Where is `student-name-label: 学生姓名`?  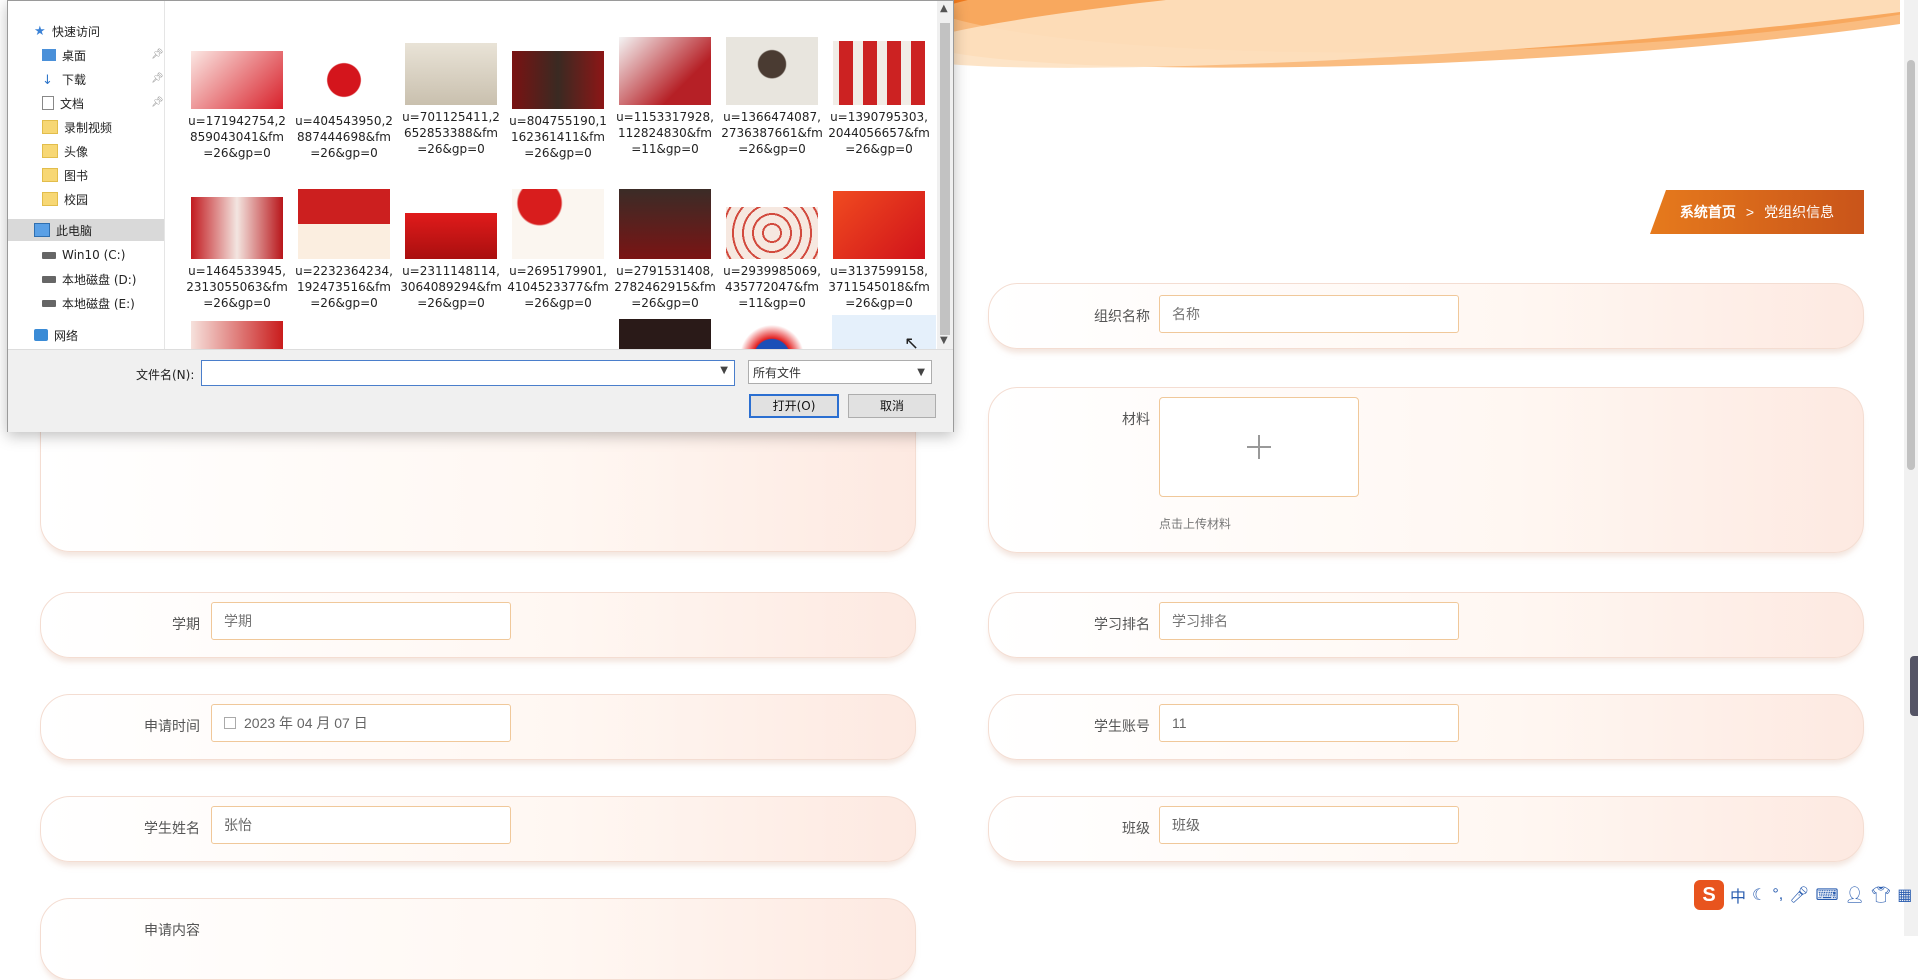
student-name-label: 学生姓名 is located at coordinates (172, 828).